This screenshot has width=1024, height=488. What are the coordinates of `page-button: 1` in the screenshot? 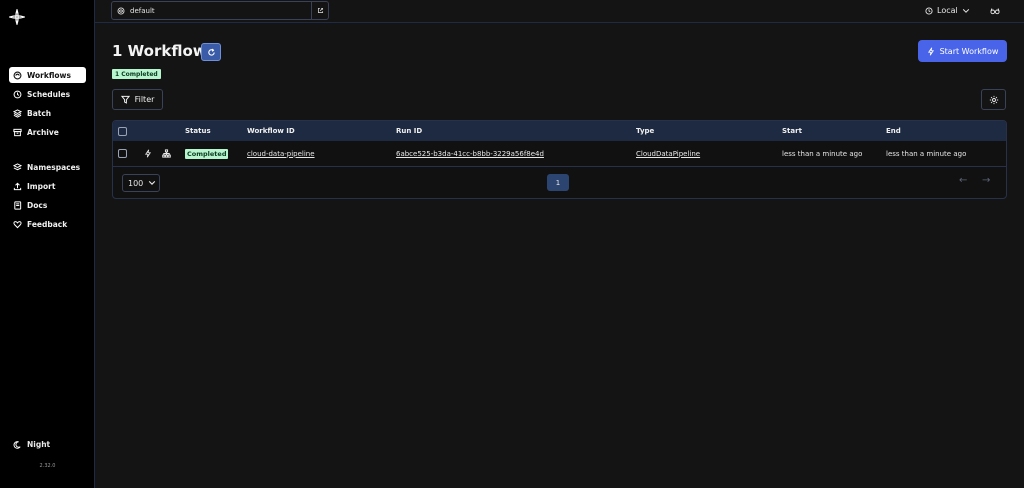 It's located at (558, 182).